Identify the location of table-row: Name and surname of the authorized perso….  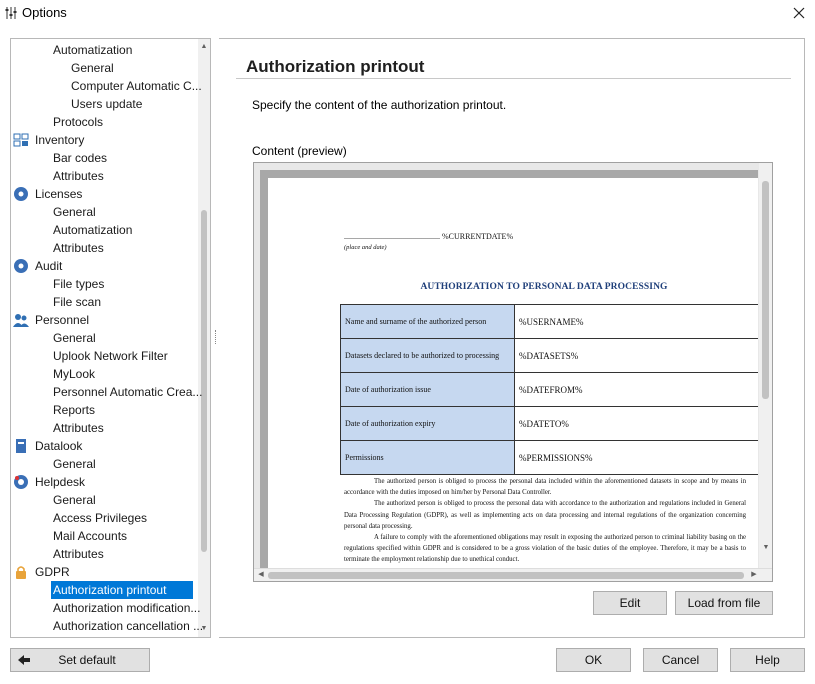
(549, 321).